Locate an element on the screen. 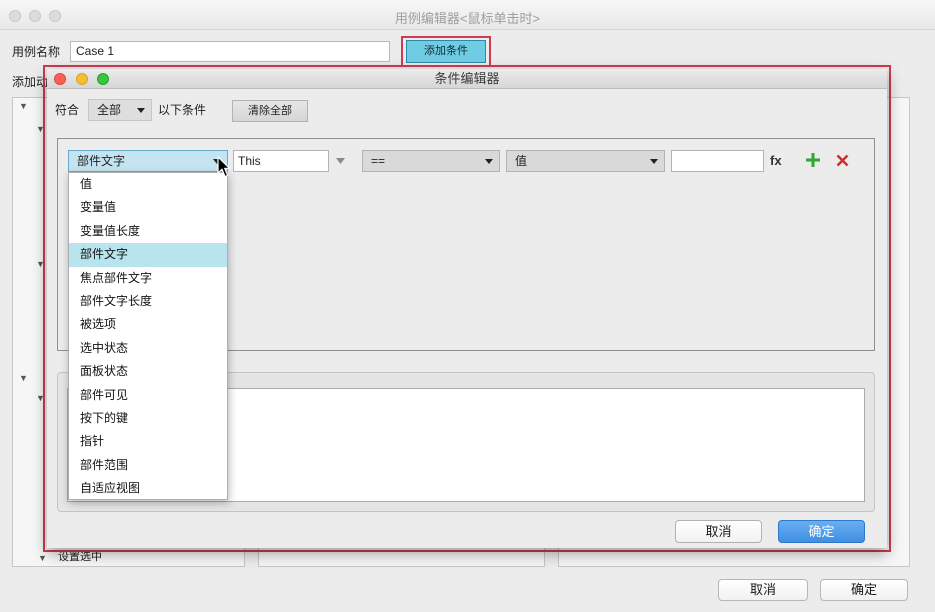  case-name-label: 用例名称 is located at coordinates (36, 52).